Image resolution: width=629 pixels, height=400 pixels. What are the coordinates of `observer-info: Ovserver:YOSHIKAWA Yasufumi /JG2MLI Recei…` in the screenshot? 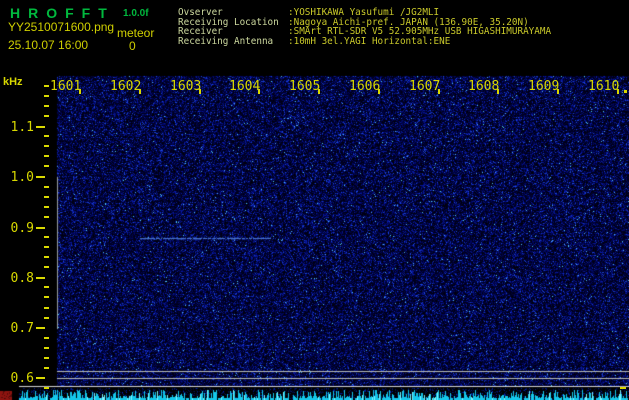 It's located at (364, 27).